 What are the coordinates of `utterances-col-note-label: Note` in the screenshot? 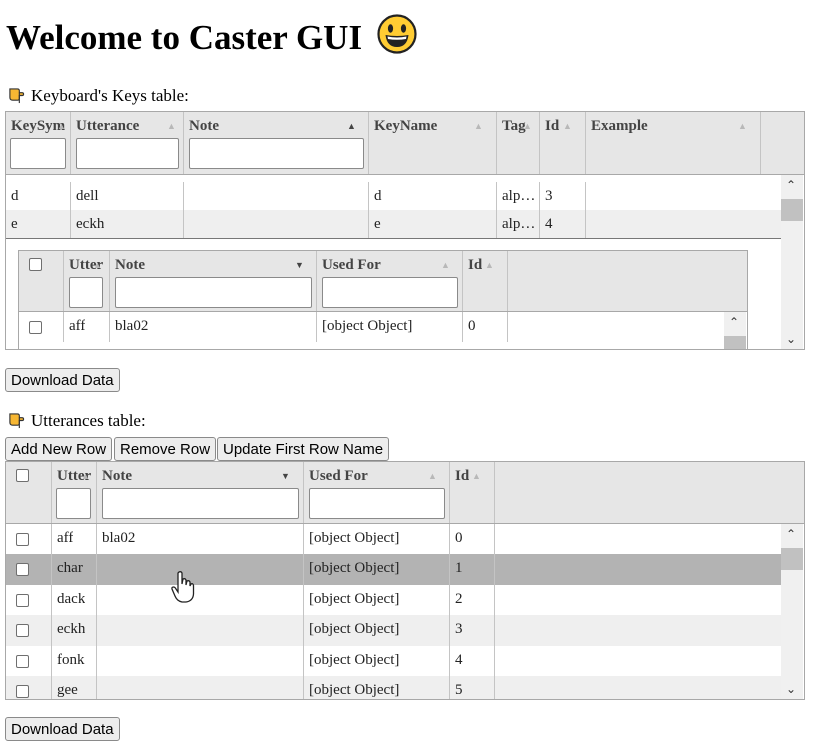 It's located at (117, 476).